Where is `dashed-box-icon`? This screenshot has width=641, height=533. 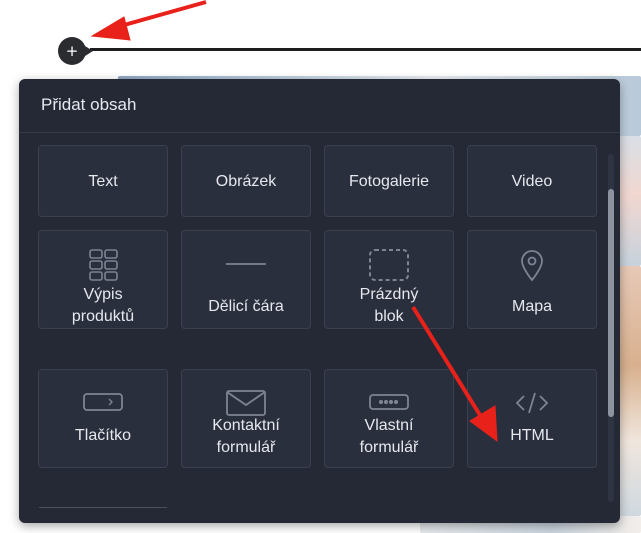
dashed-box-icon is located at coordinates (389, 265).